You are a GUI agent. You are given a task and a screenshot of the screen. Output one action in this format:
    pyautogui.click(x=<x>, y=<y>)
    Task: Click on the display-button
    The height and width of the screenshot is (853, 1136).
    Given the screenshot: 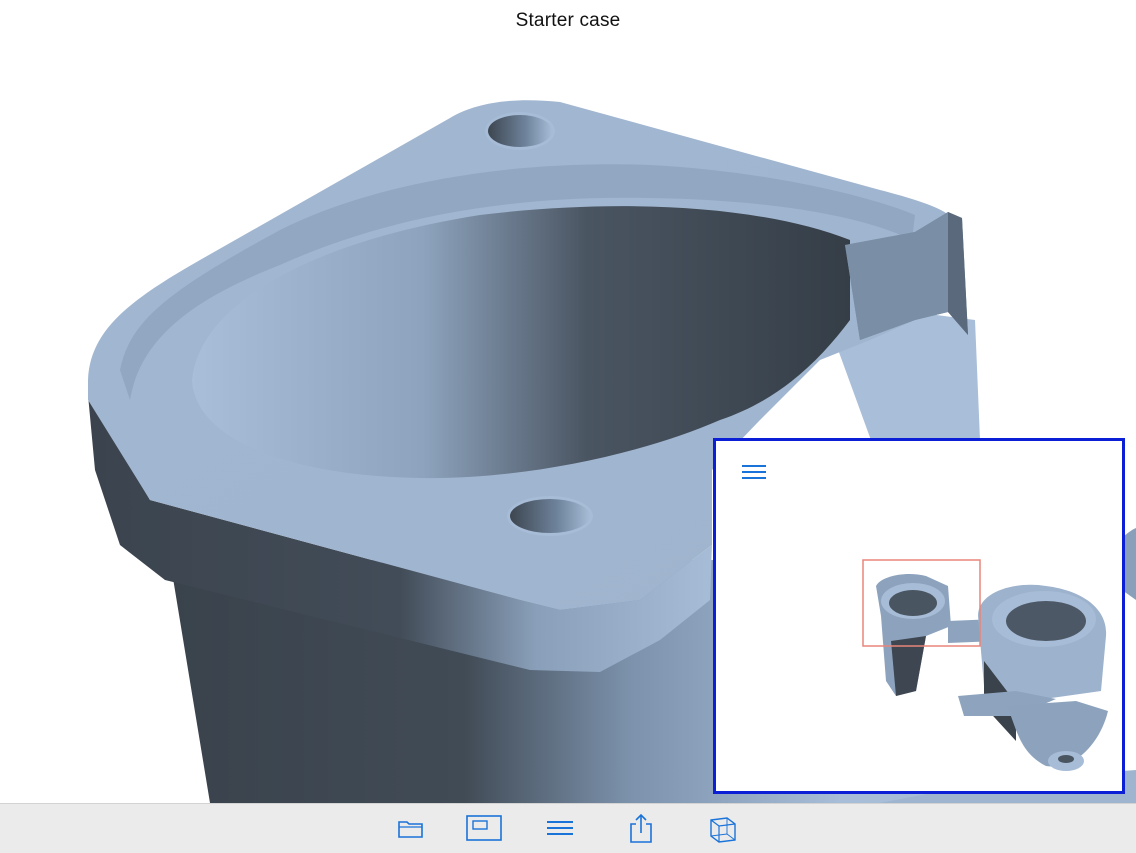 What is the action you would take?
    pyautogui.click(x=484, y=828)
    